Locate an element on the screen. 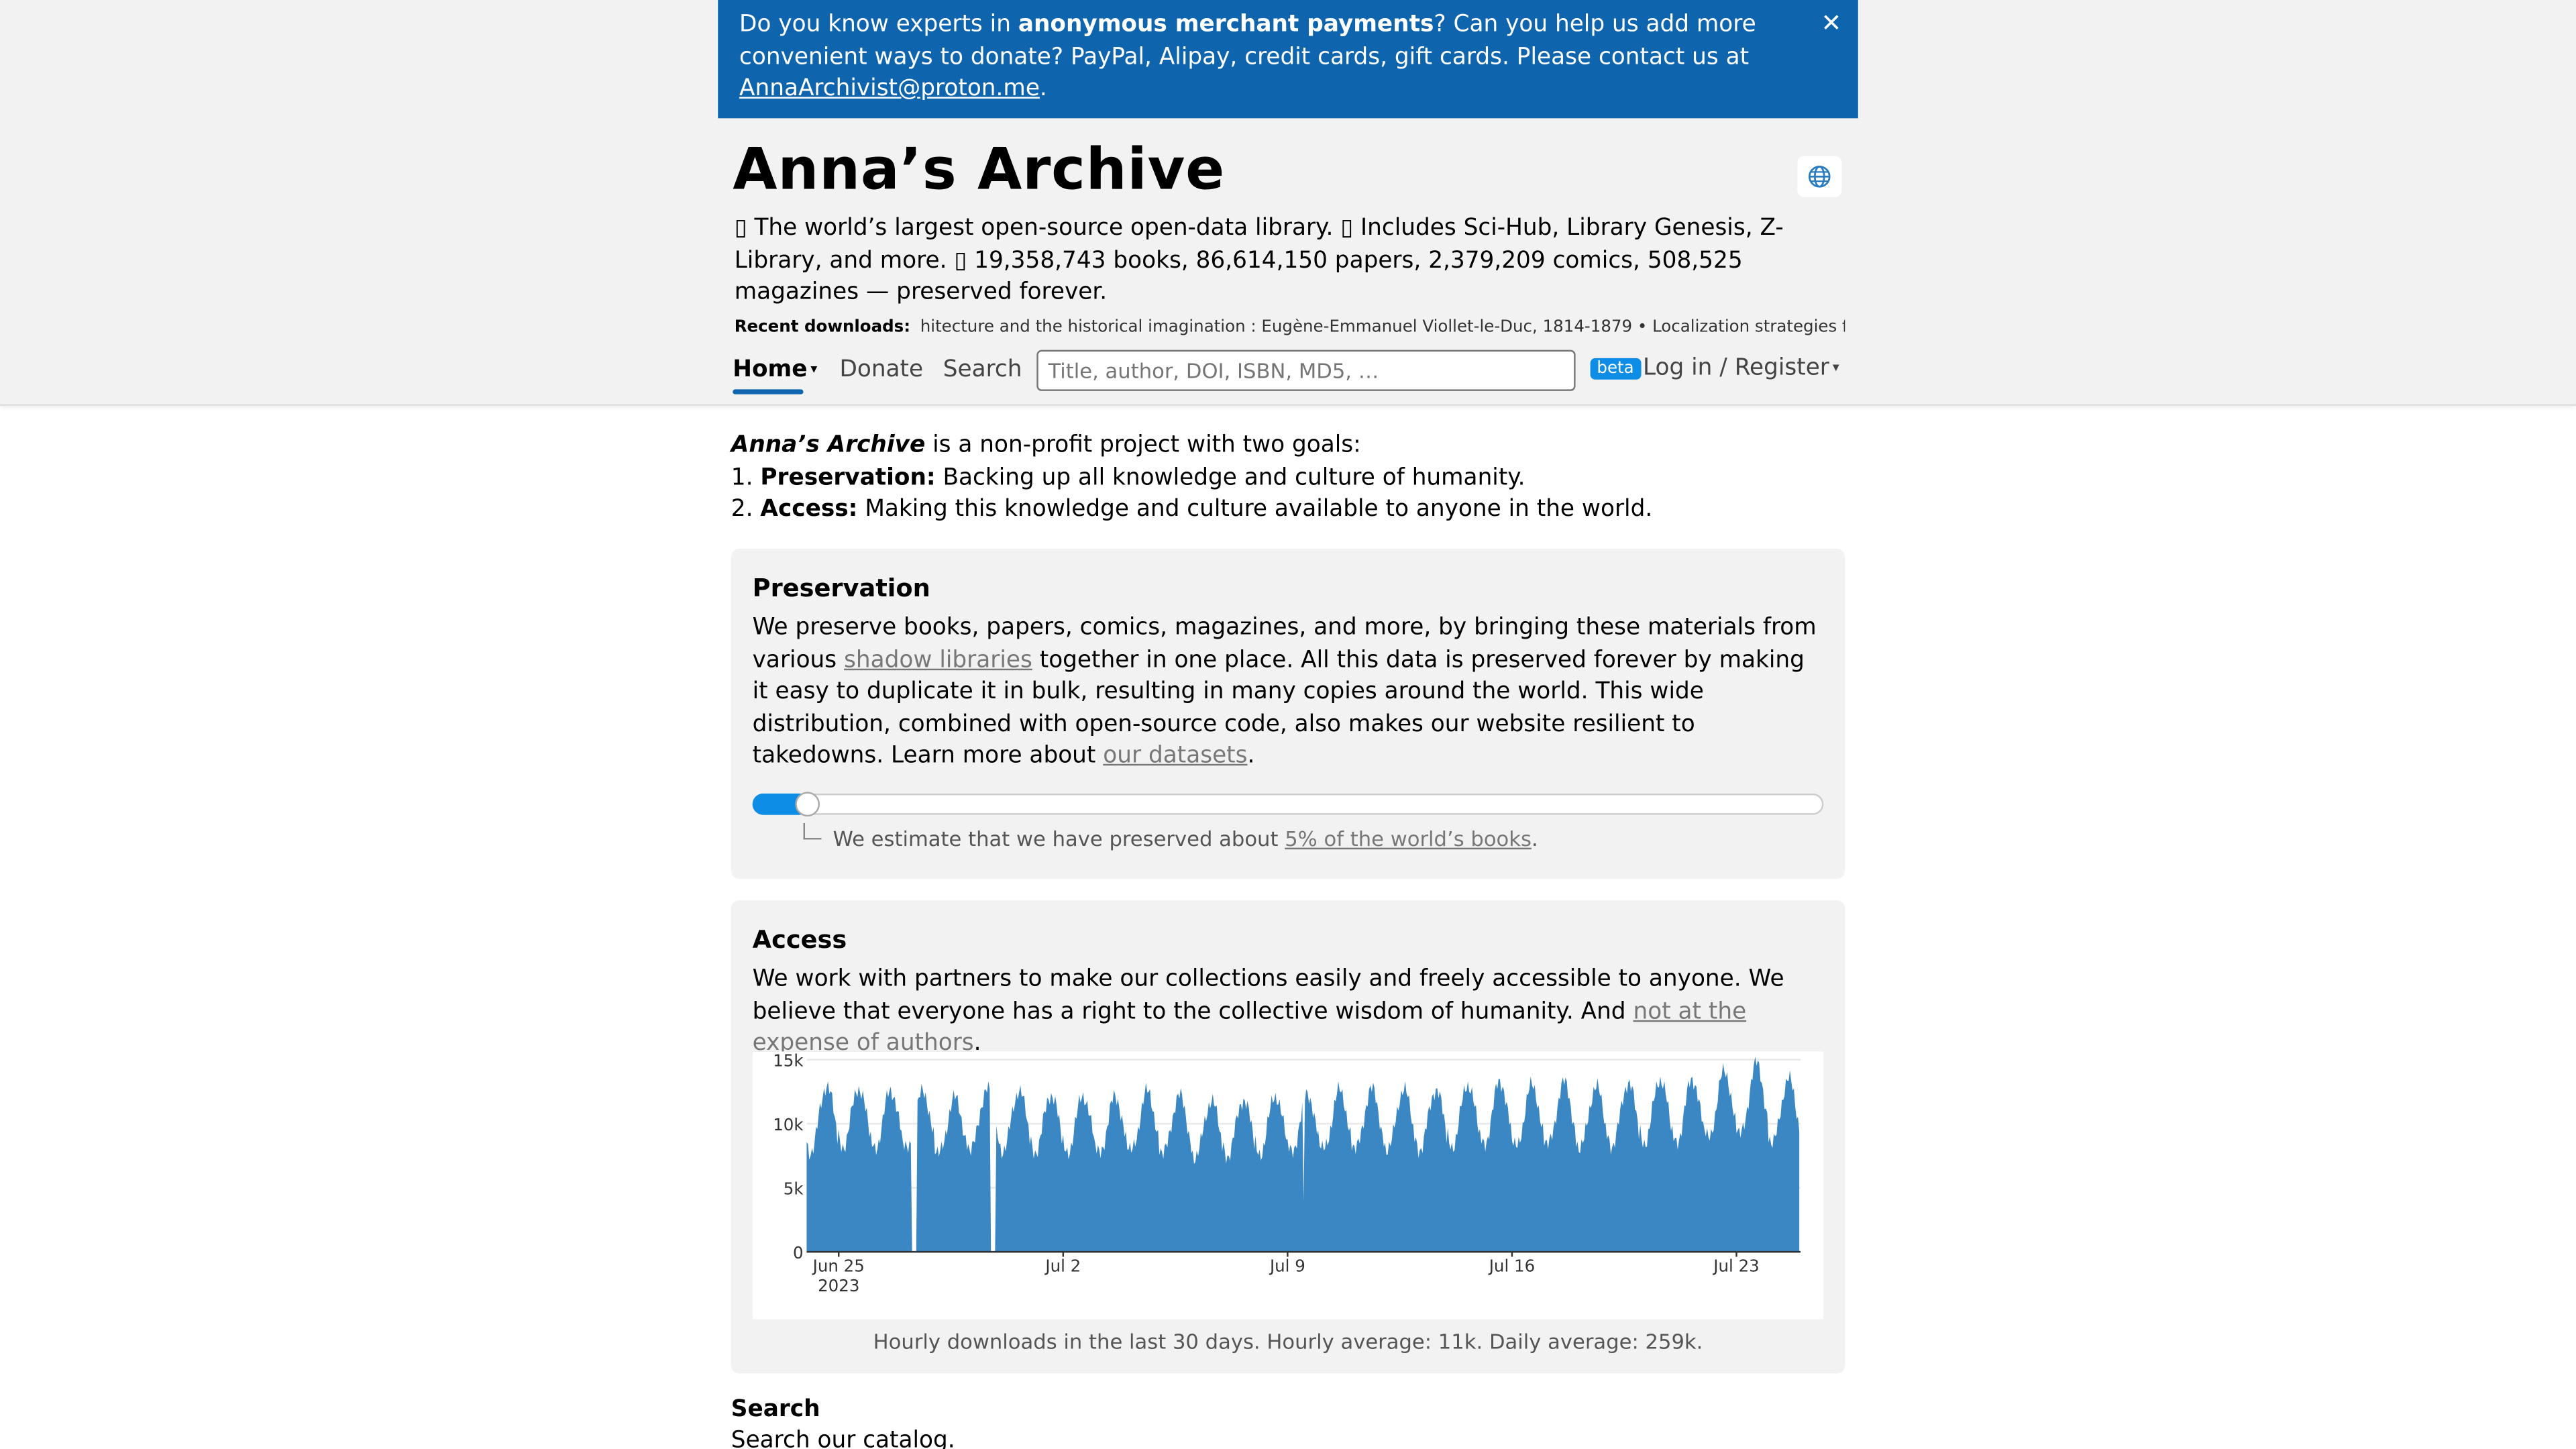 This screenshot has height=1449, width=2576. close-icon: ✕ is located at coordinates (1831, 24).